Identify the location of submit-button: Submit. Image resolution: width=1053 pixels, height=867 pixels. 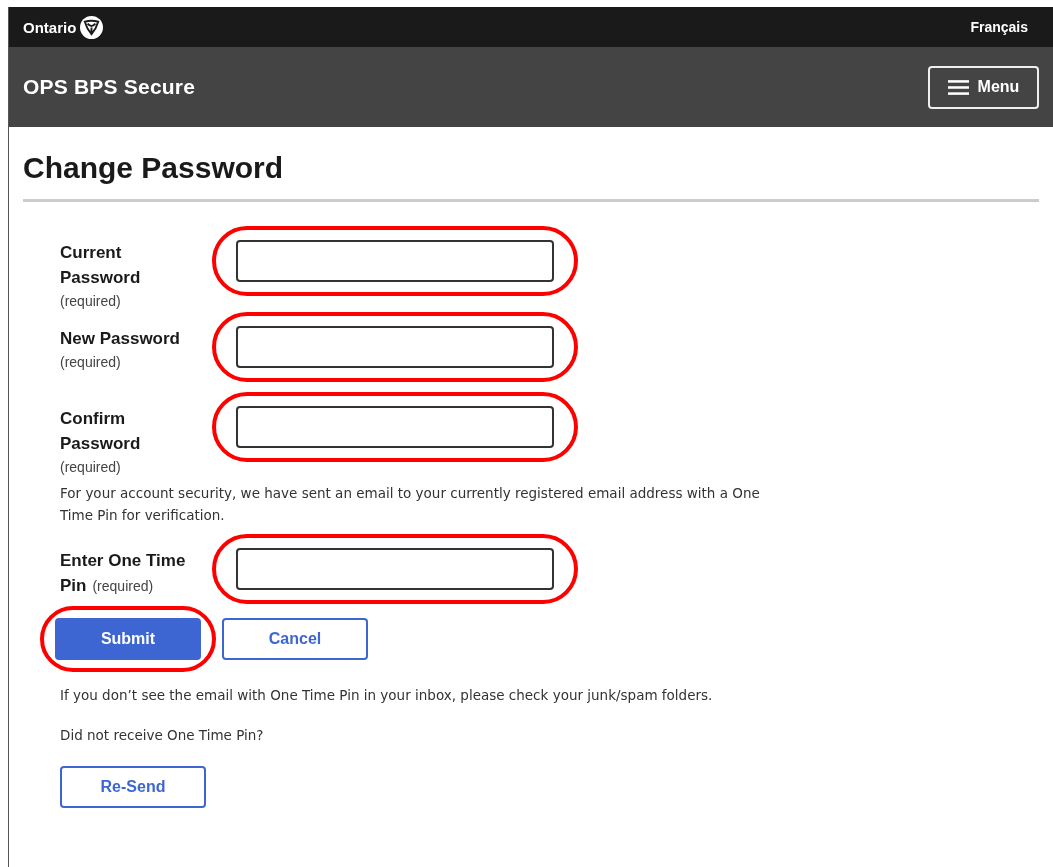
(128, 639).